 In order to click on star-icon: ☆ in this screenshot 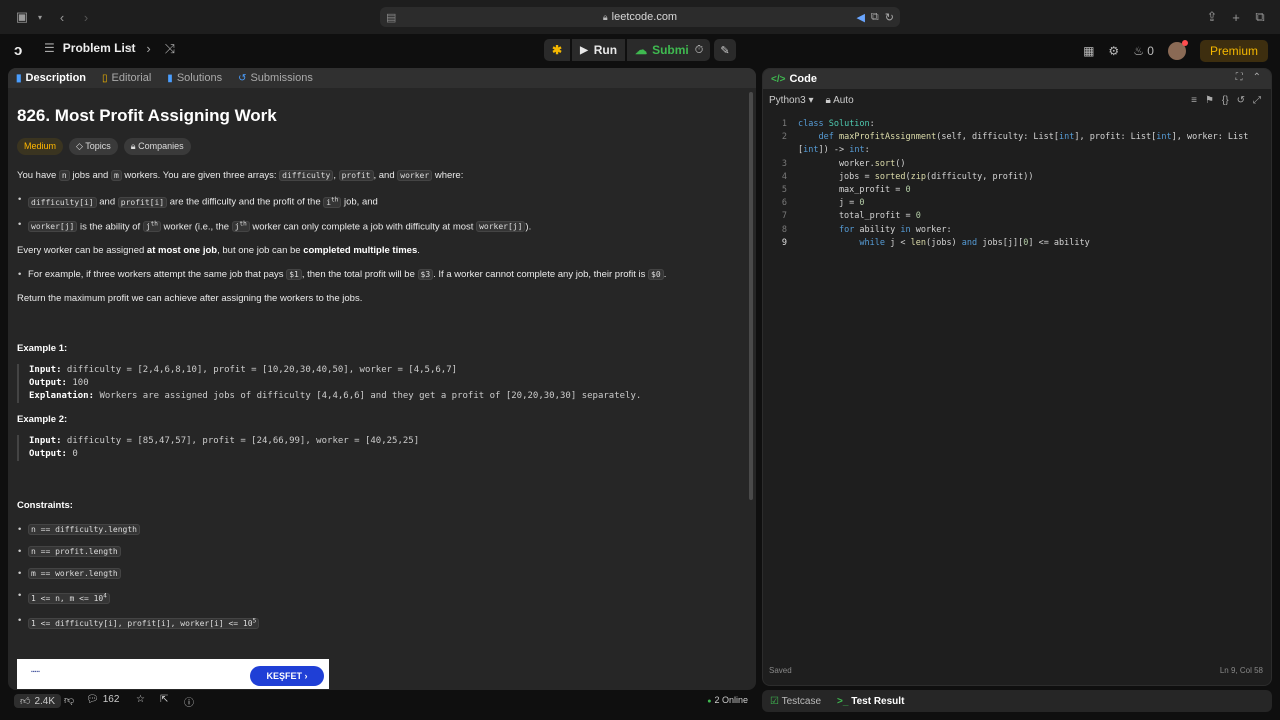, I will do `click(140, 699)`.